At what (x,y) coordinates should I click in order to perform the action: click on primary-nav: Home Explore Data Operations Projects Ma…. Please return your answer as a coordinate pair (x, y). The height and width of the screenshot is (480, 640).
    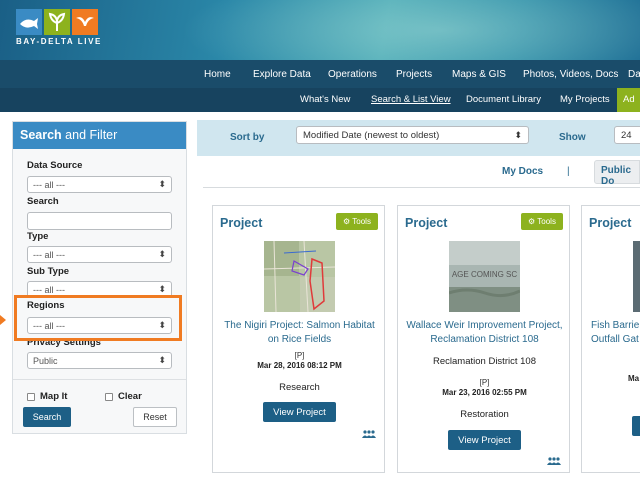
    Looking at the image, I should click on (320, 74).